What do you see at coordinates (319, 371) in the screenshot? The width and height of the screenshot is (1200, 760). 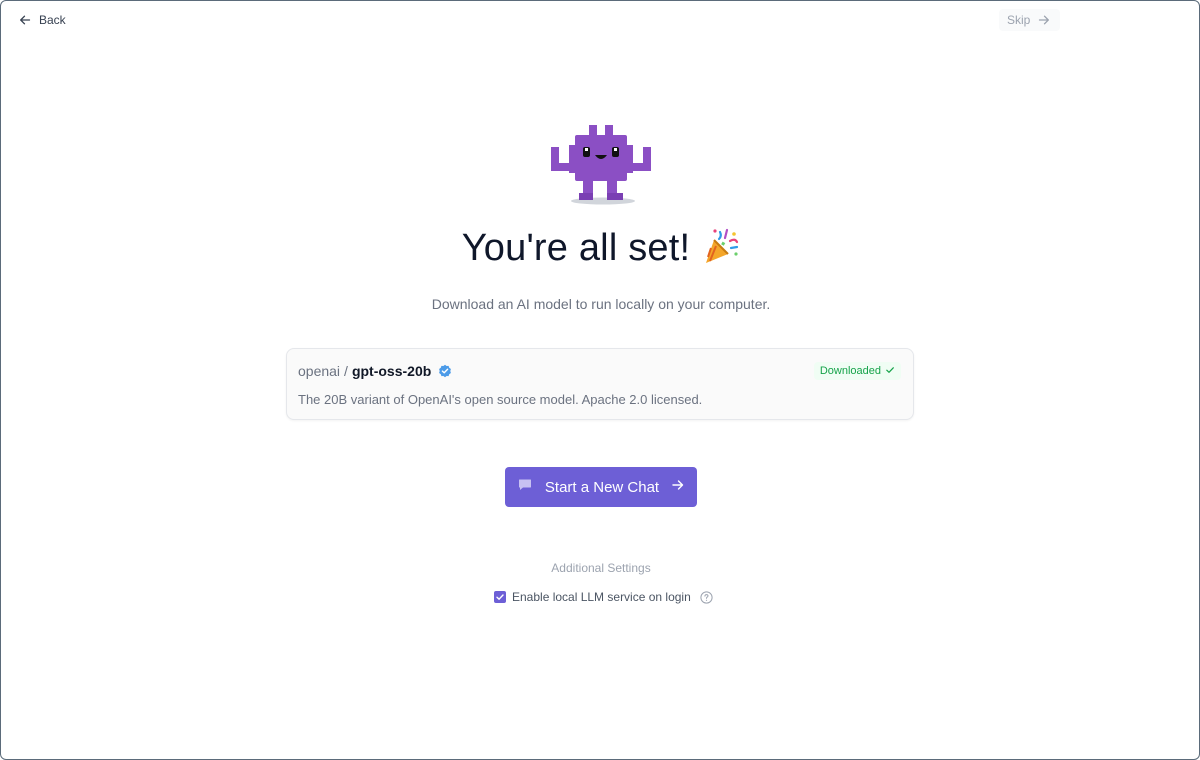 I see `model-org: openai` at bounding box center [319, 371].